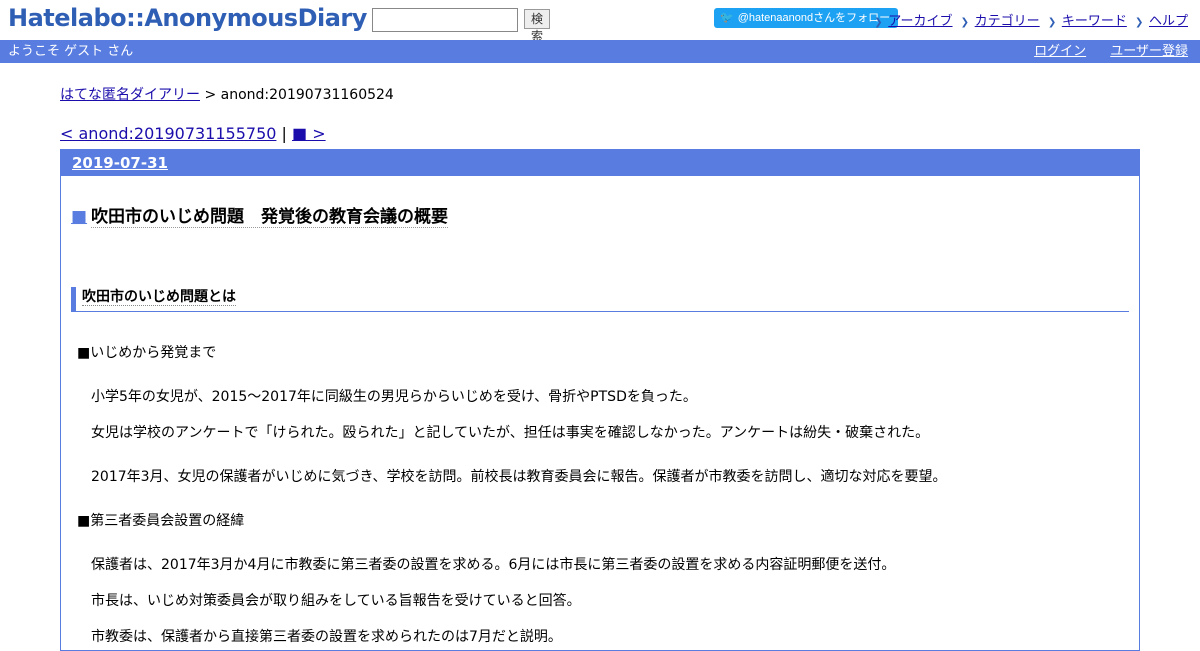 The height and width of the screenshot is (651, 1200). I want to click on paragraph-6: 市教委は、保護者から直接第三者委の設置を求められたのは7月だと説明。, so click(326, 637).